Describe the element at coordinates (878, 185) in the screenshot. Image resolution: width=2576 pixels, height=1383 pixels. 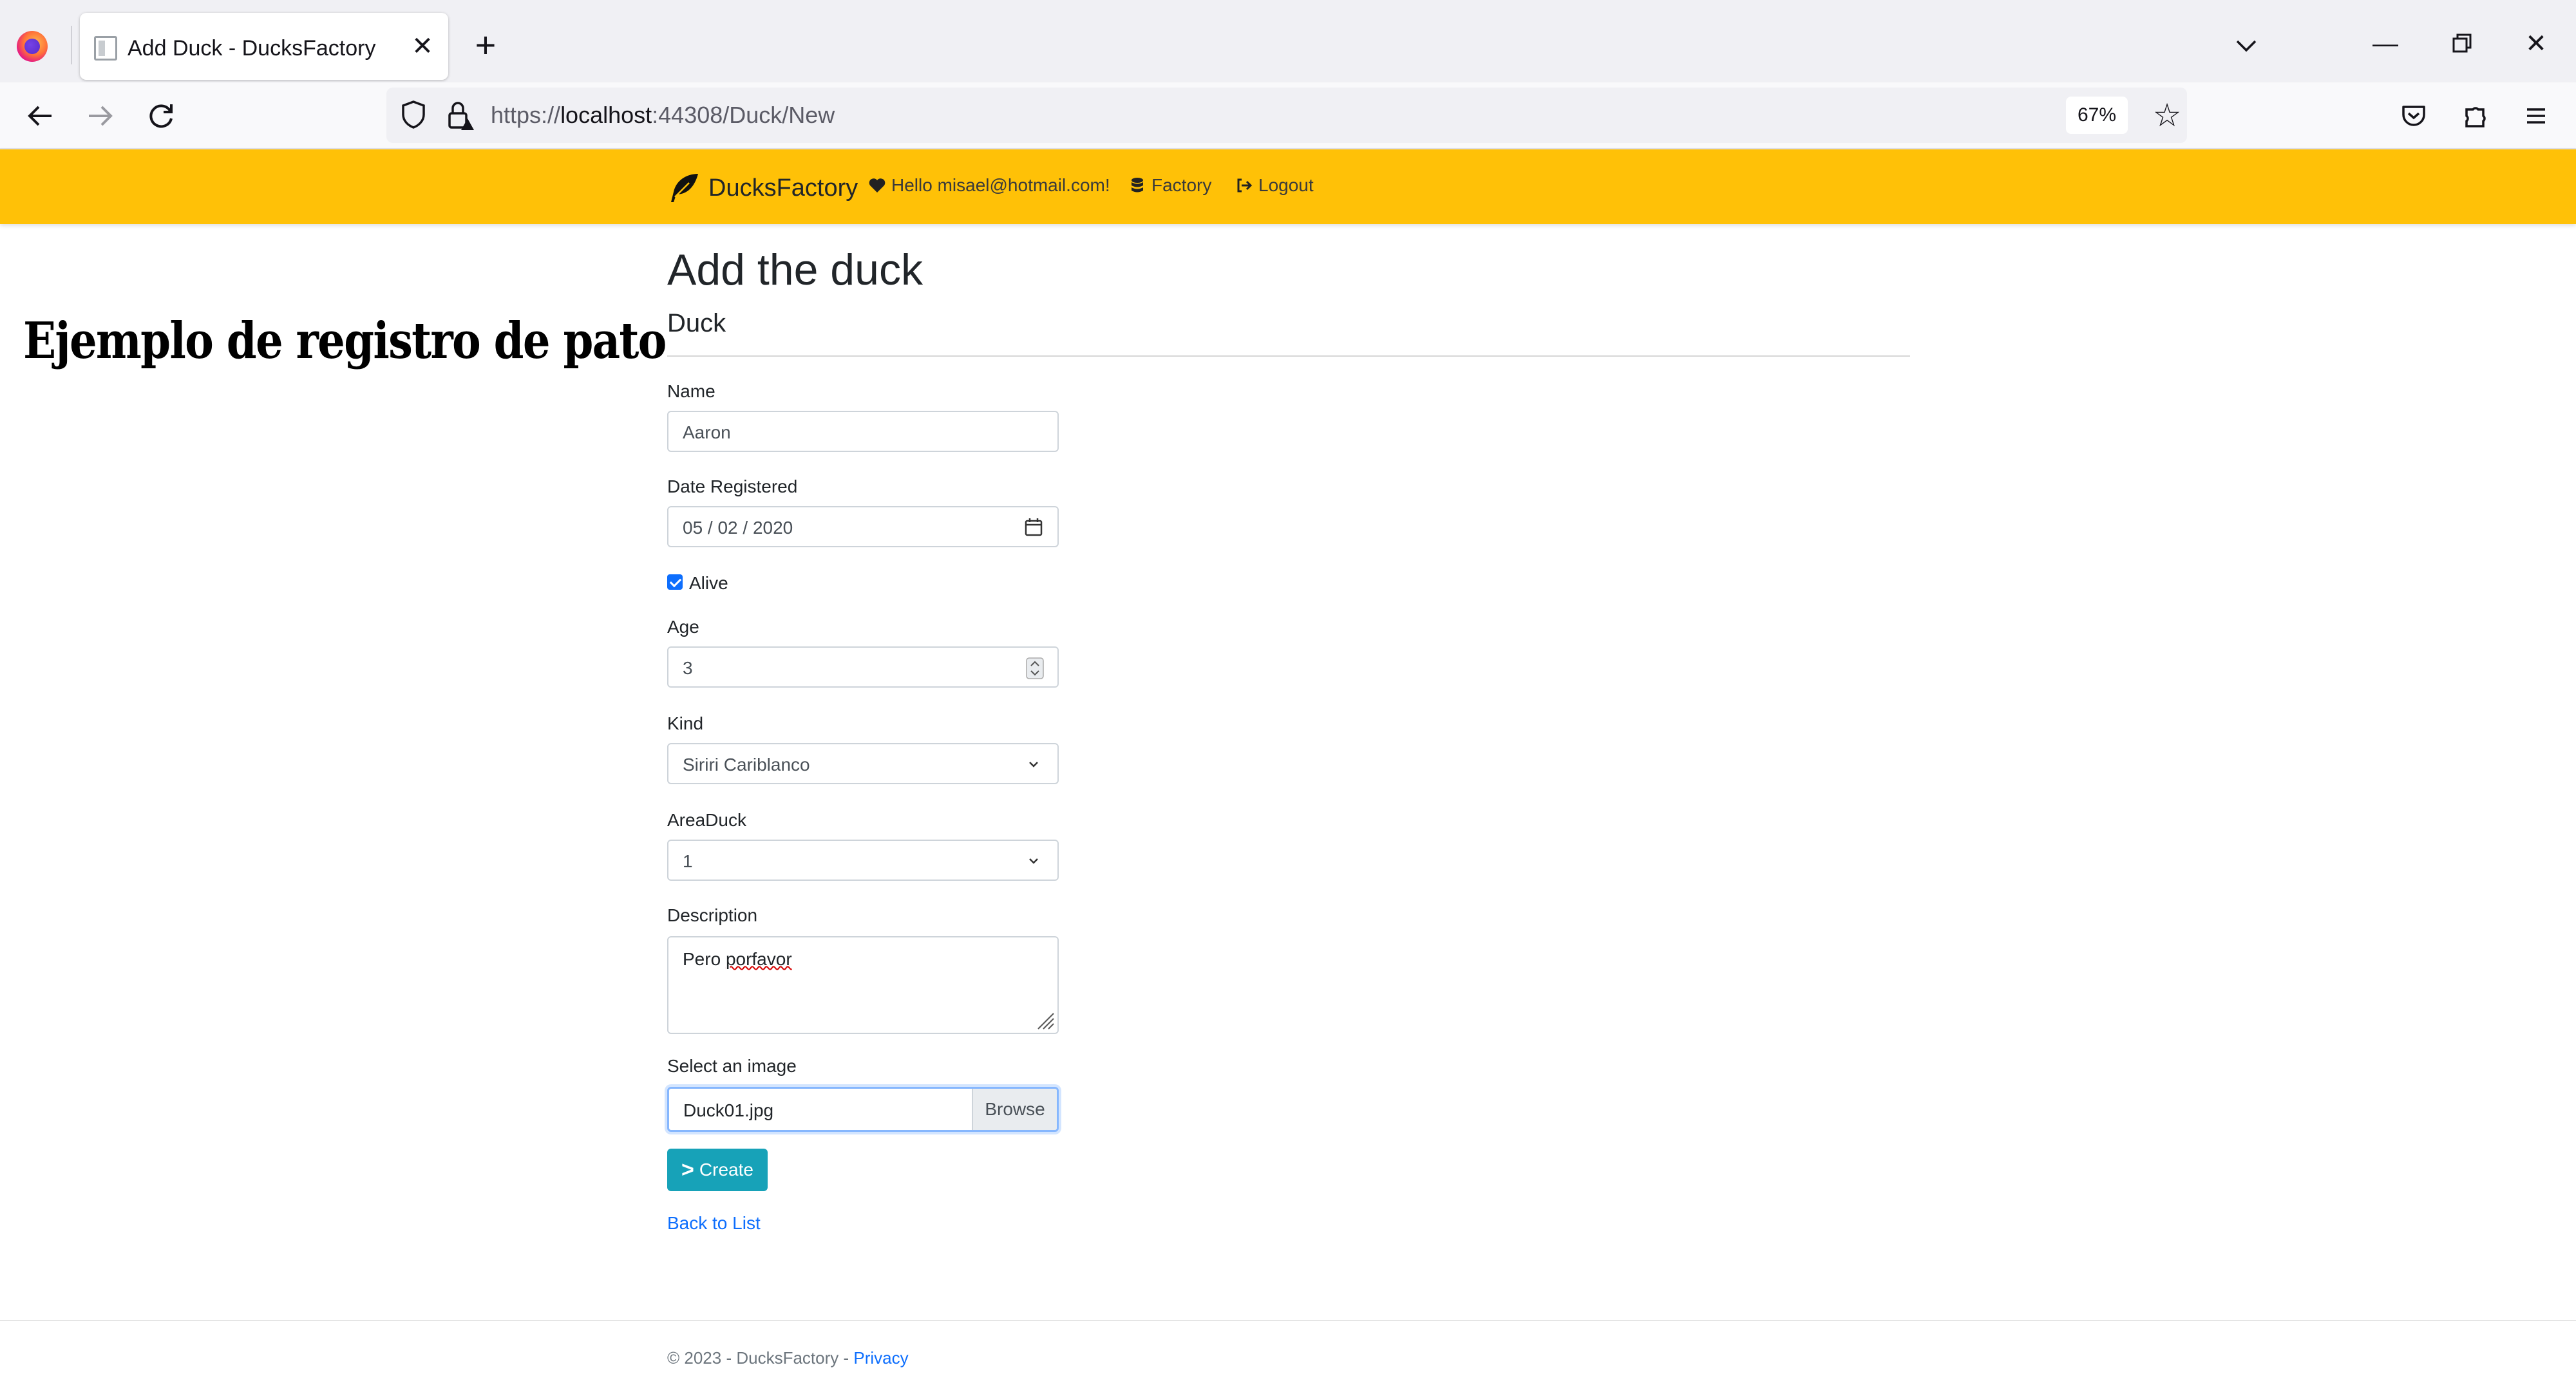
I see `heart-icon` at that location.